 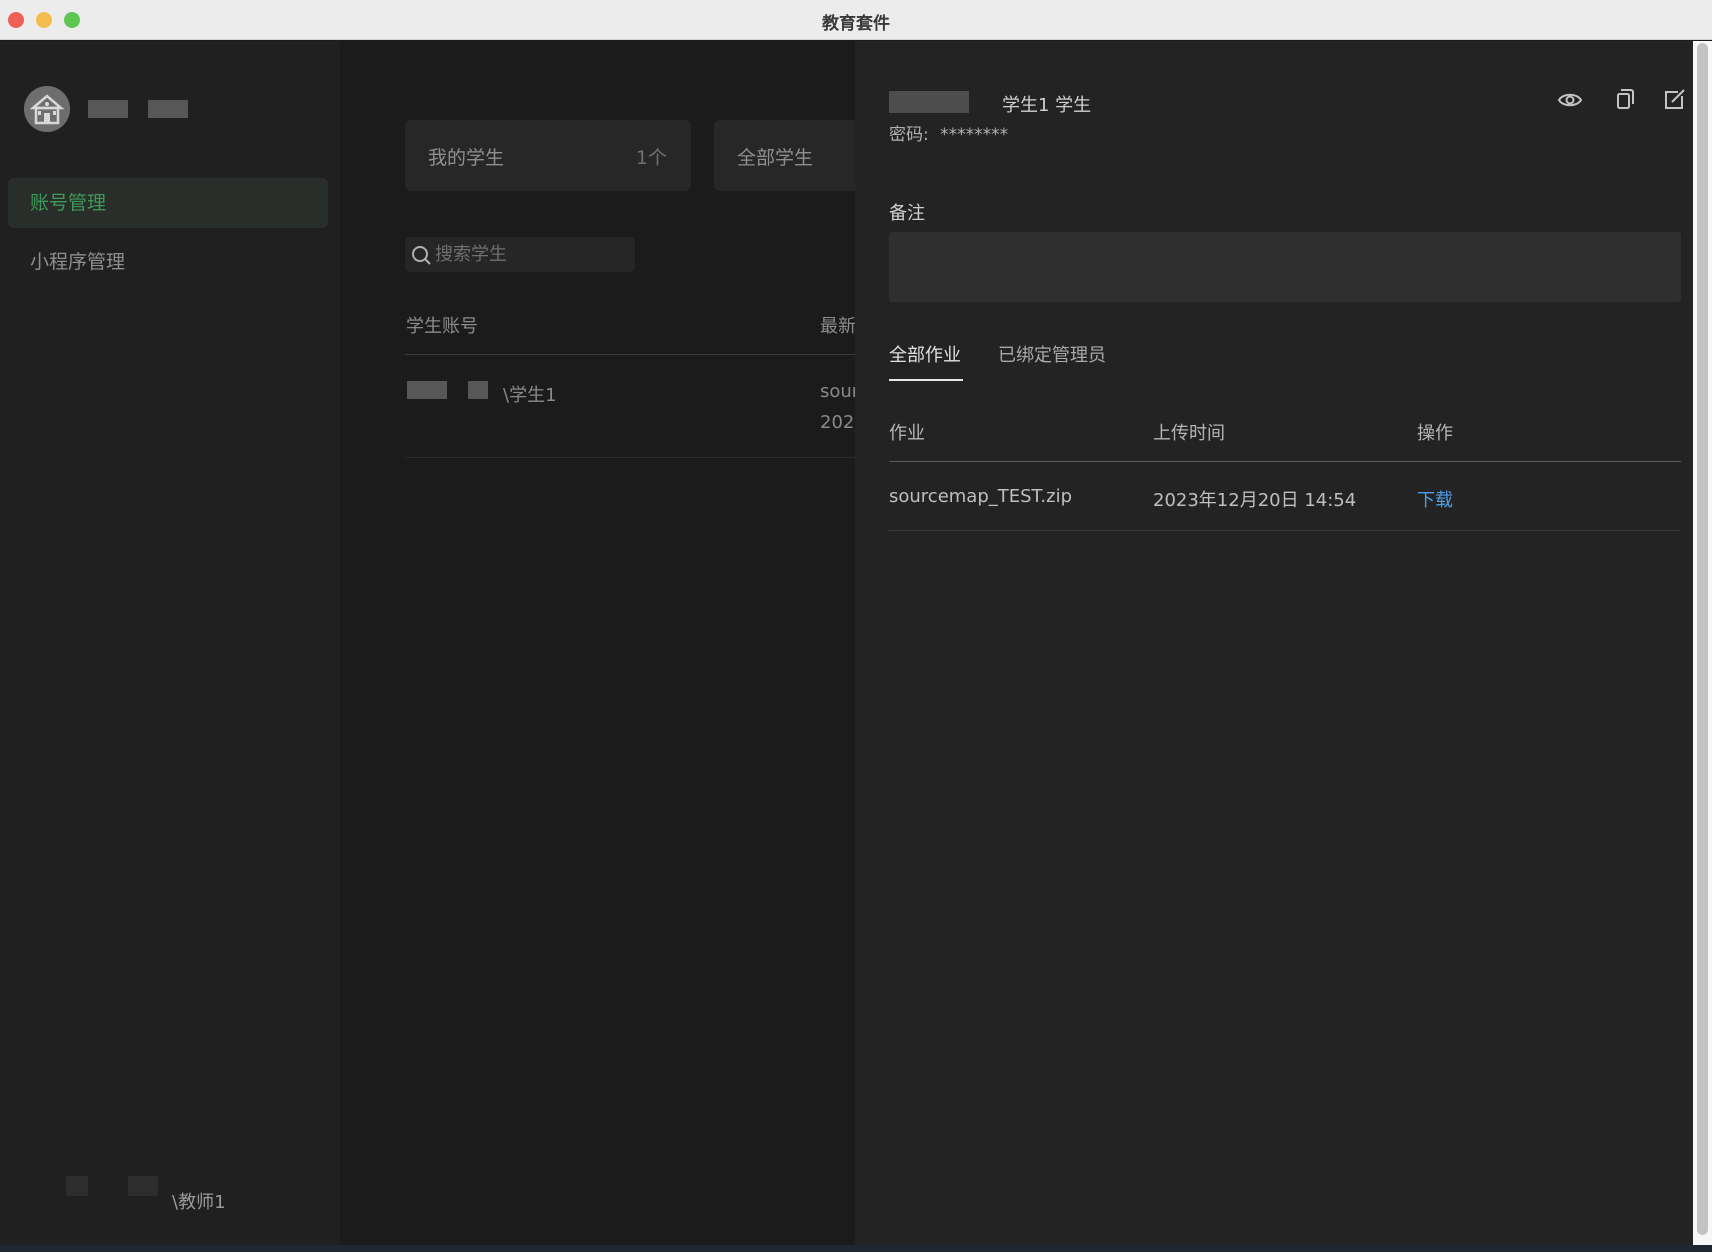 I want to click on student-search-input, so click(x=532, y=254).